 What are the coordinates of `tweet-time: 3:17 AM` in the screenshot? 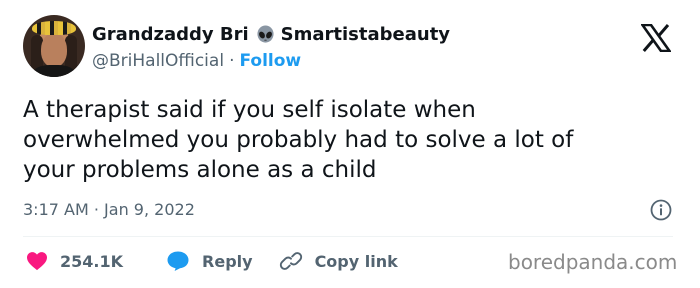 It's located at (56, 209).